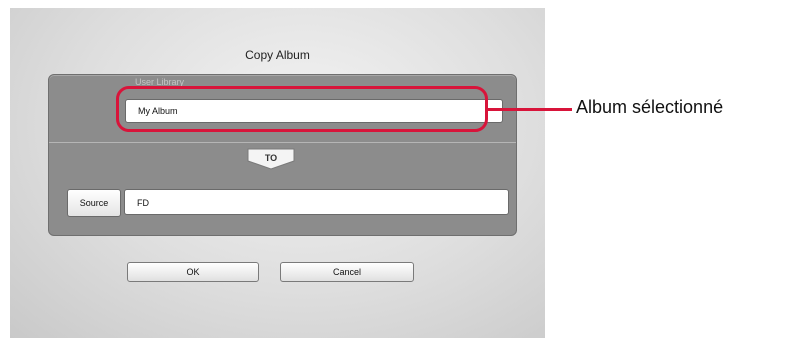  What do you see at coordinates (282, 142) in the screenshot?
I see `divider` at bounding box center [282, 142].